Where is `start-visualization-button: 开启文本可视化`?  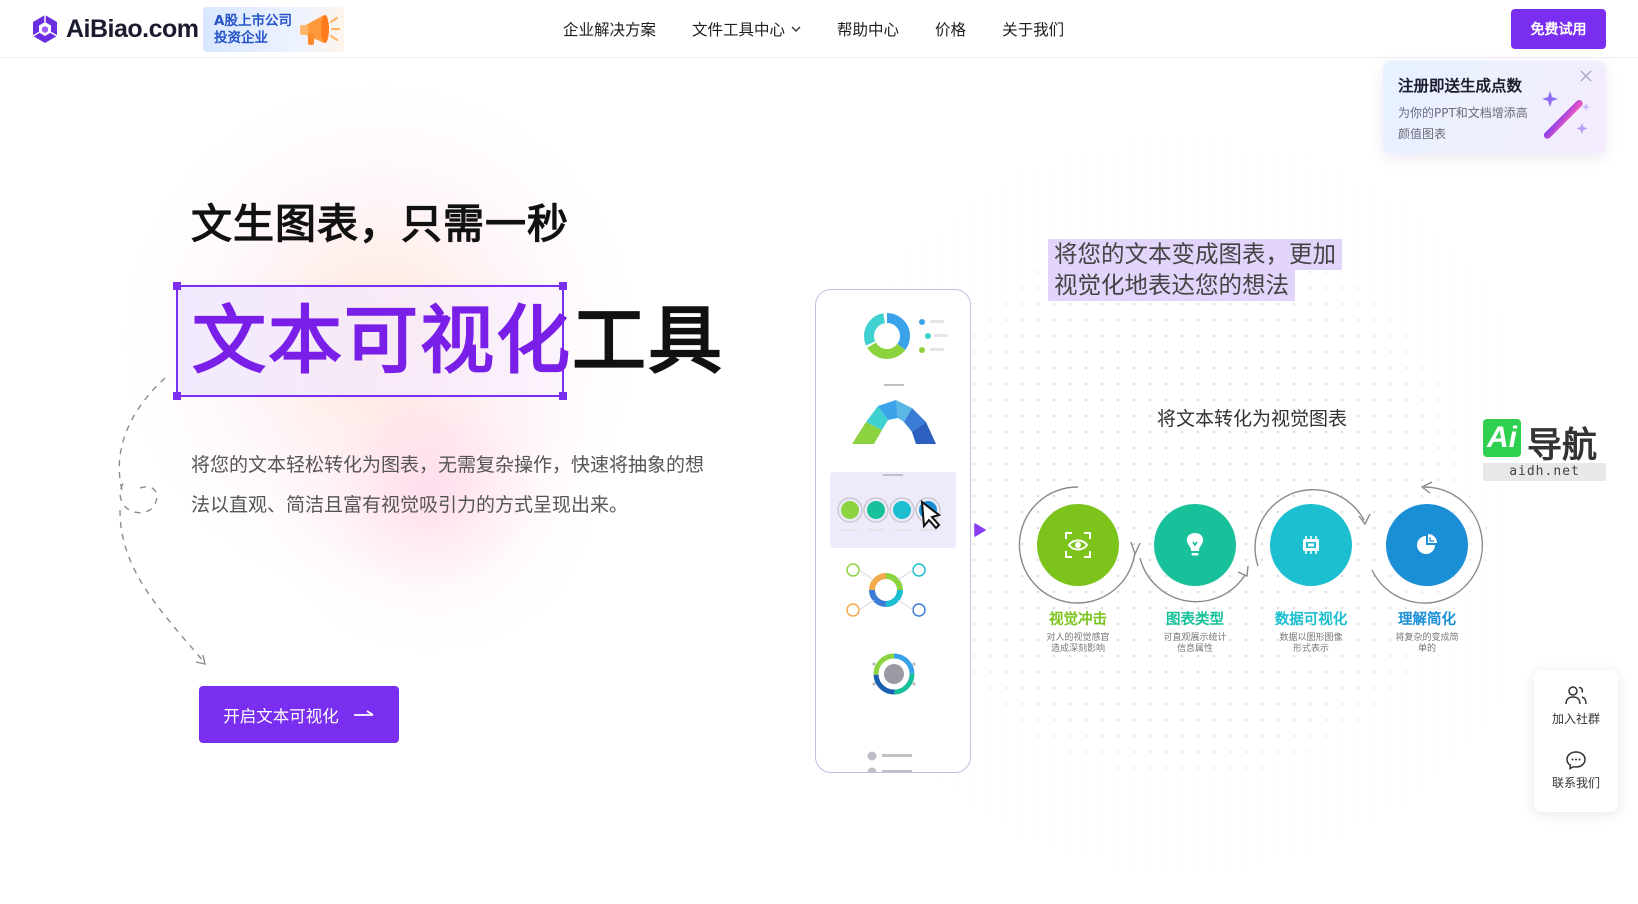
start-visualization-button: 开启文本可视化 is located at coordinates (299, 714).